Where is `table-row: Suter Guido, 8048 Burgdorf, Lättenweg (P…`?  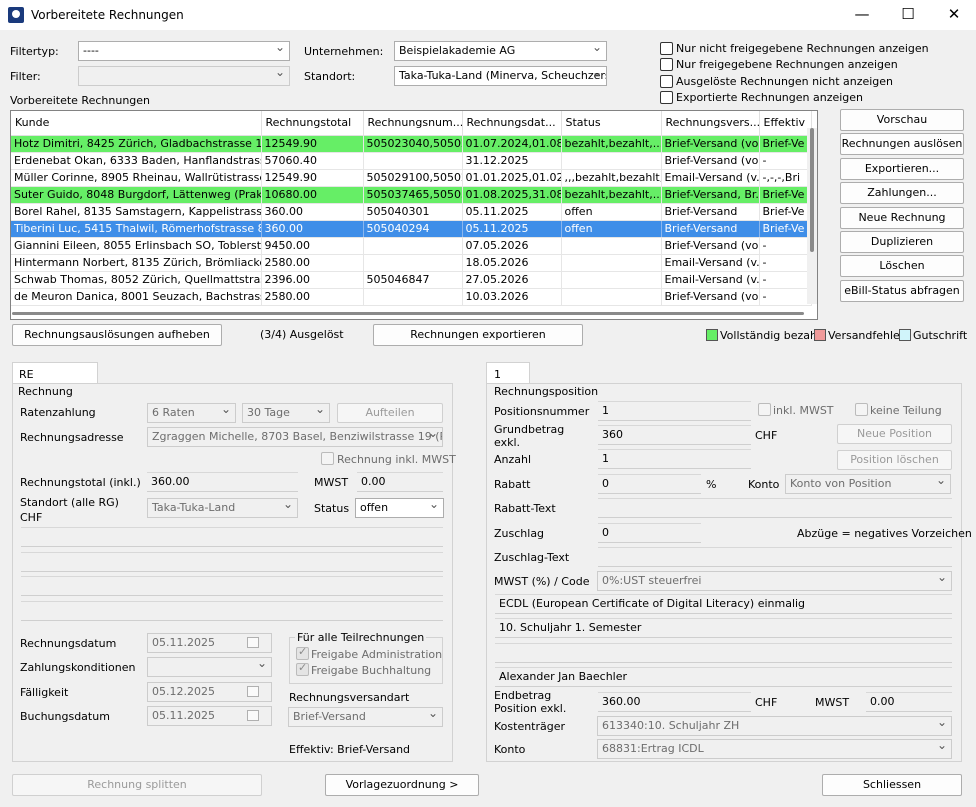
table-row: Suter Guido, 8048 Burgdorf, Lättenweg (P… is located at coordinates (411, 195).